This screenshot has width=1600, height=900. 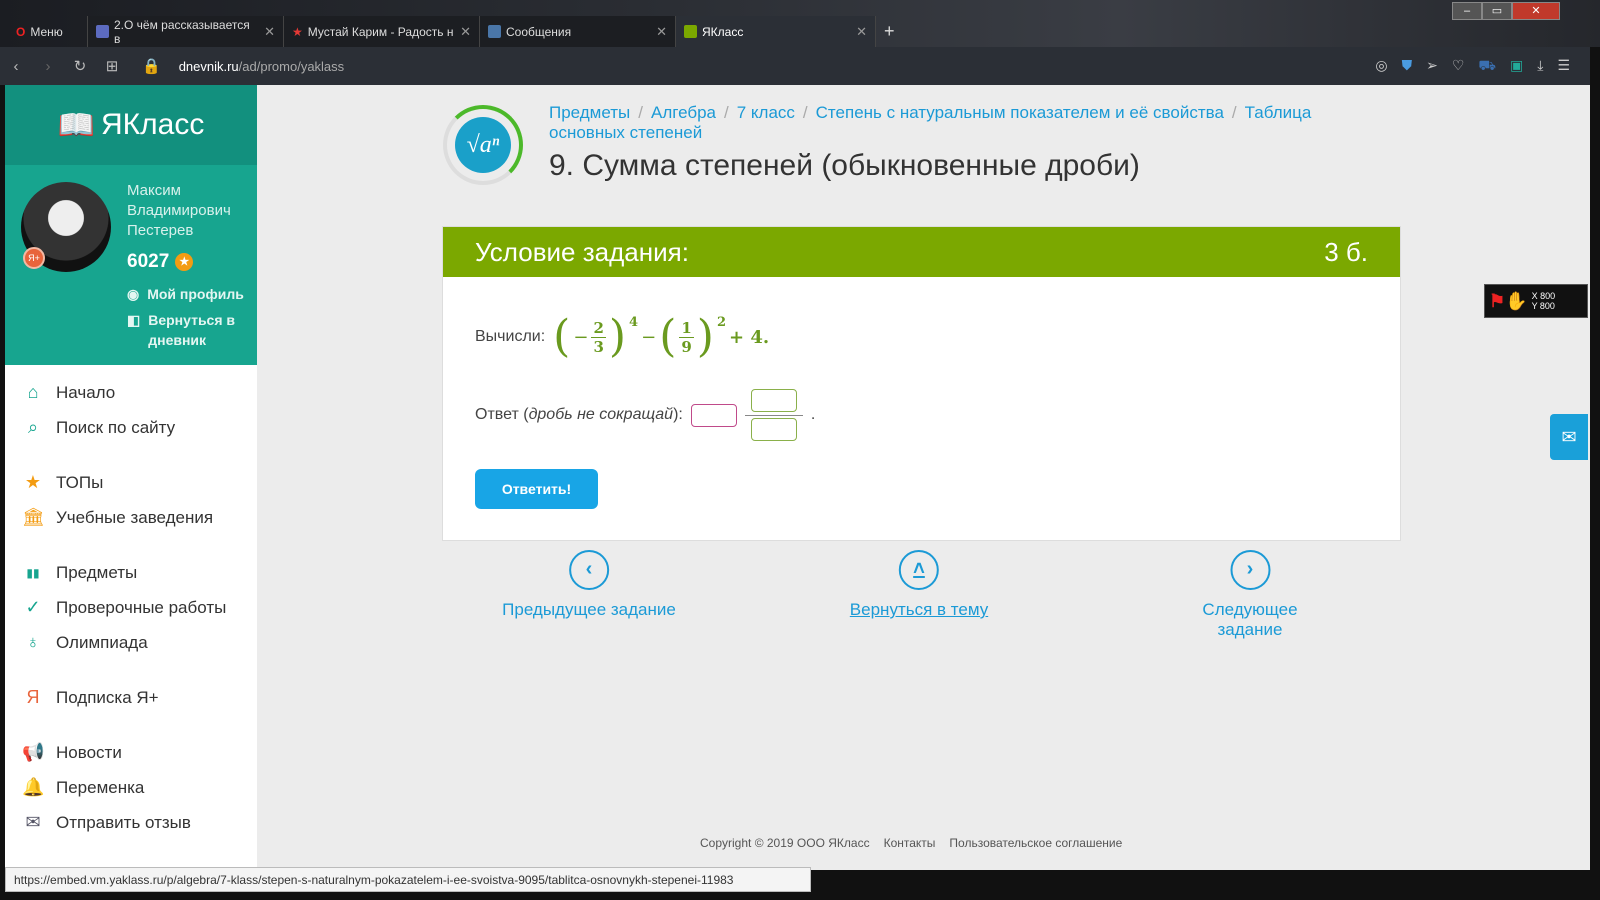 I want to click on opera-icon: O, so click(x=21, y=31).